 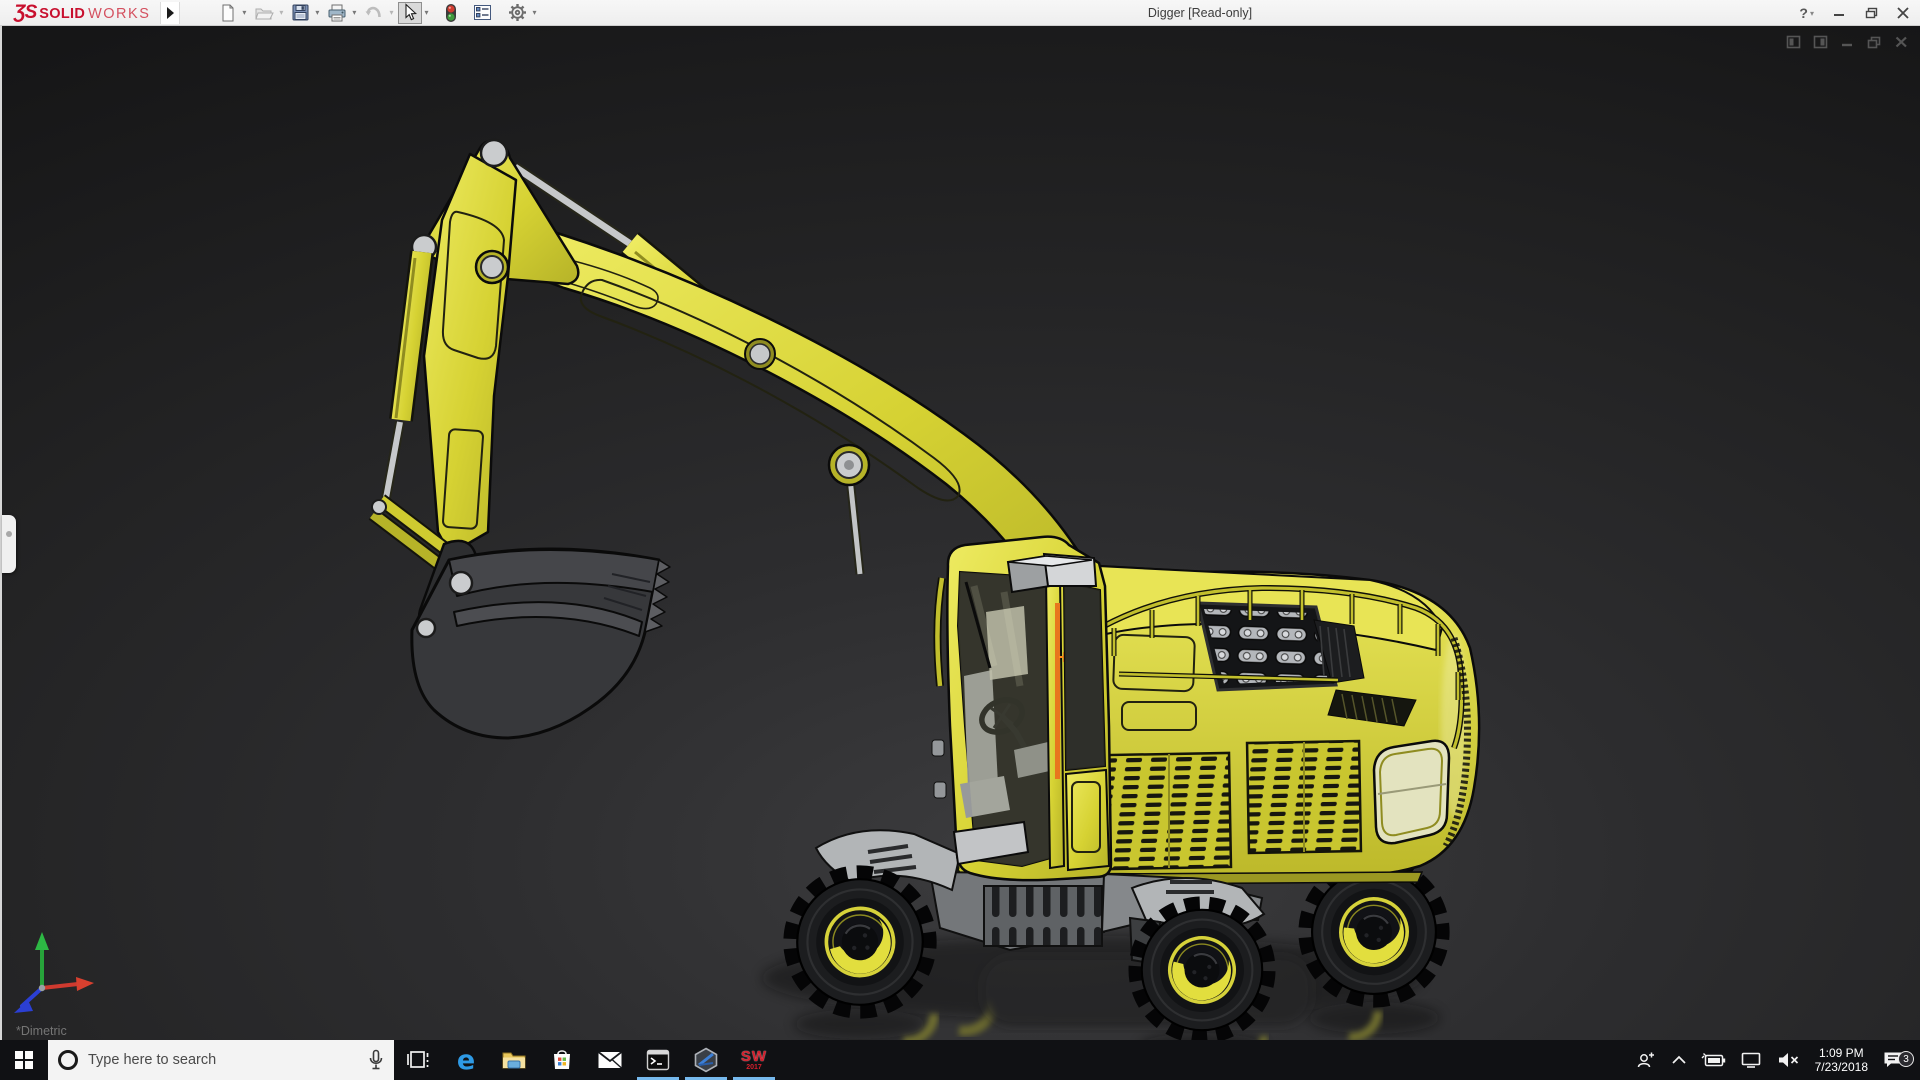 What do you see at coordinates (1200, 13) in the screenshot?
I see `window-title: Digger [Read-only]` at bounding box center [1200, 13].